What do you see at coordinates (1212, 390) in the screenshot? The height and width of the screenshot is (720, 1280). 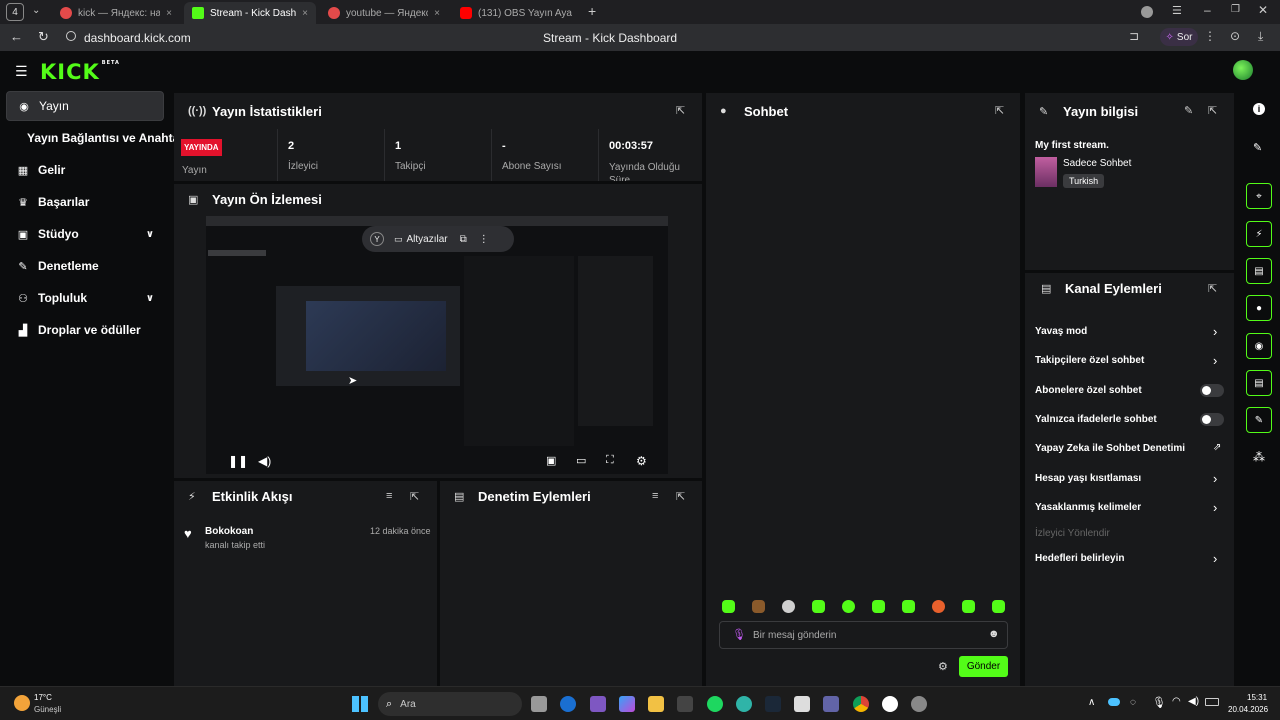 I see `subscribers-only-toggle` at bounding box center [1212, 390].